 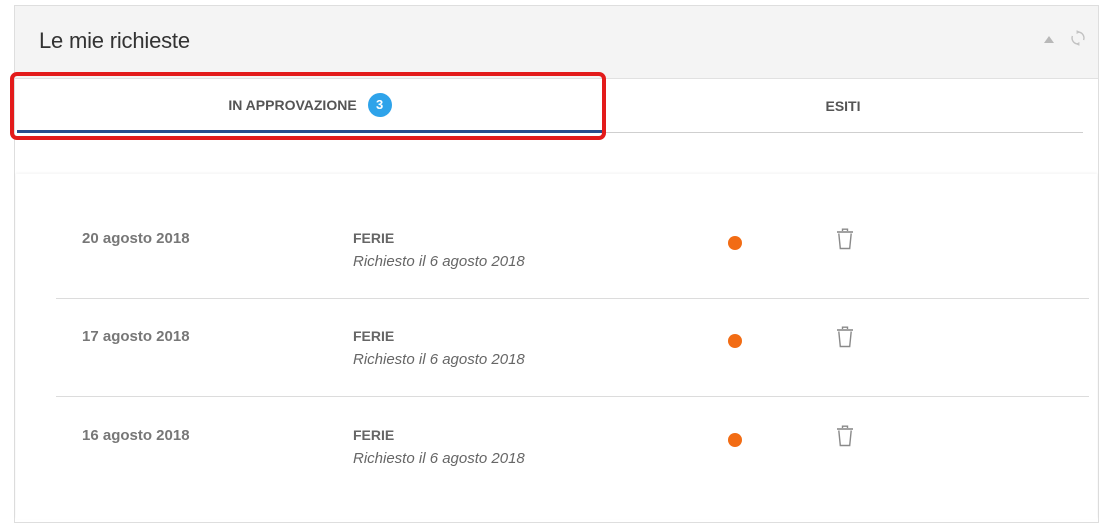 What do you see at coordinates (1078, 38) in the screenshot?
I see `refresh-icon` at bounding box center [1078, 38].